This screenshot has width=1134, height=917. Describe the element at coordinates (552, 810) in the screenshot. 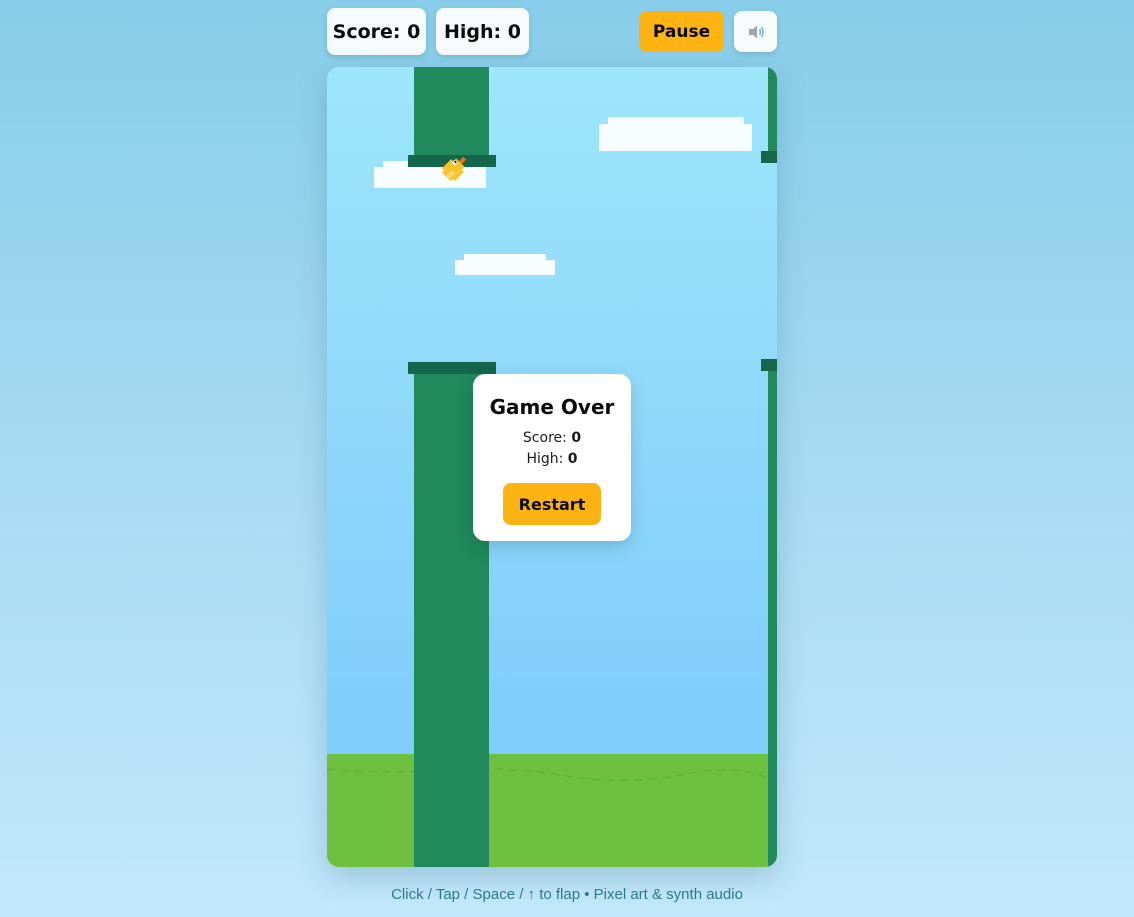

I see `ground` at that location.